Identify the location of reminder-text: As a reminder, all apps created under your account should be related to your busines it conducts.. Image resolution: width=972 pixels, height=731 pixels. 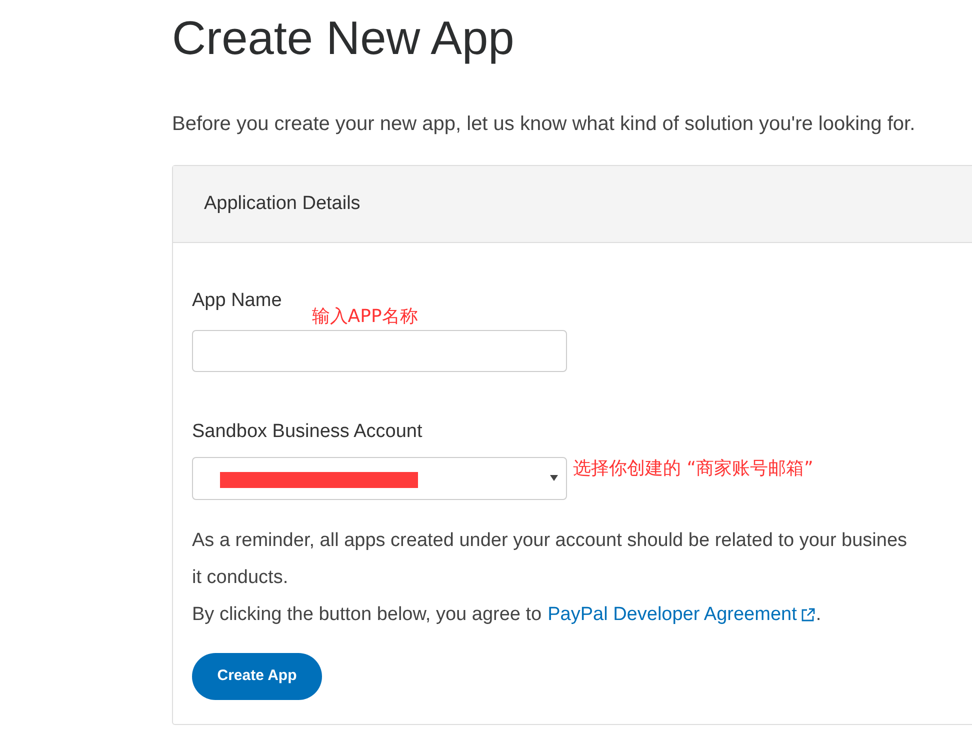
(550, 559).